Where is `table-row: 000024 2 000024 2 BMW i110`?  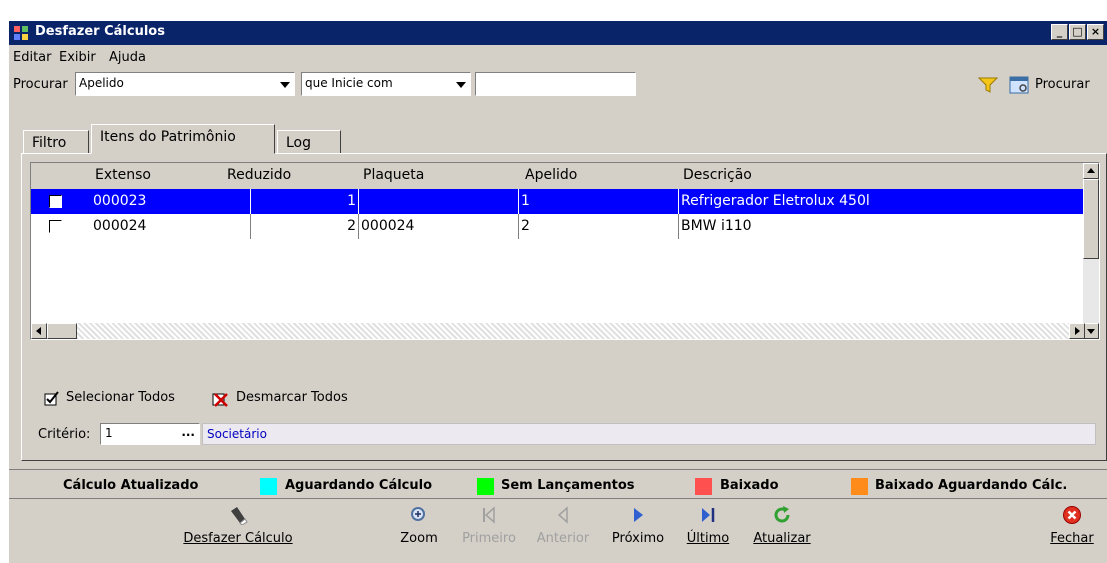 table-row: 000024 2 000024 2 BMW i110 is located at coordinates (558, 226).